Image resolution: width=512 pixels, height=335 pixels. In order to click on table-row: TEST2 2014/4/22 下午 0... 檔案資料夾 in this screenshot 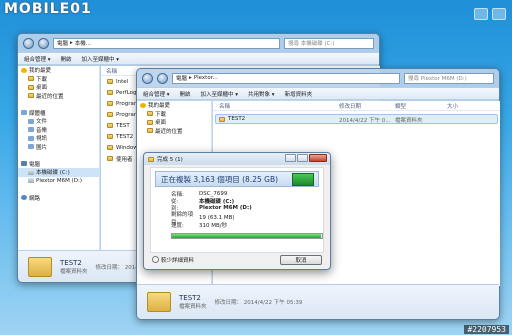, I will do `click(356, 119)`.